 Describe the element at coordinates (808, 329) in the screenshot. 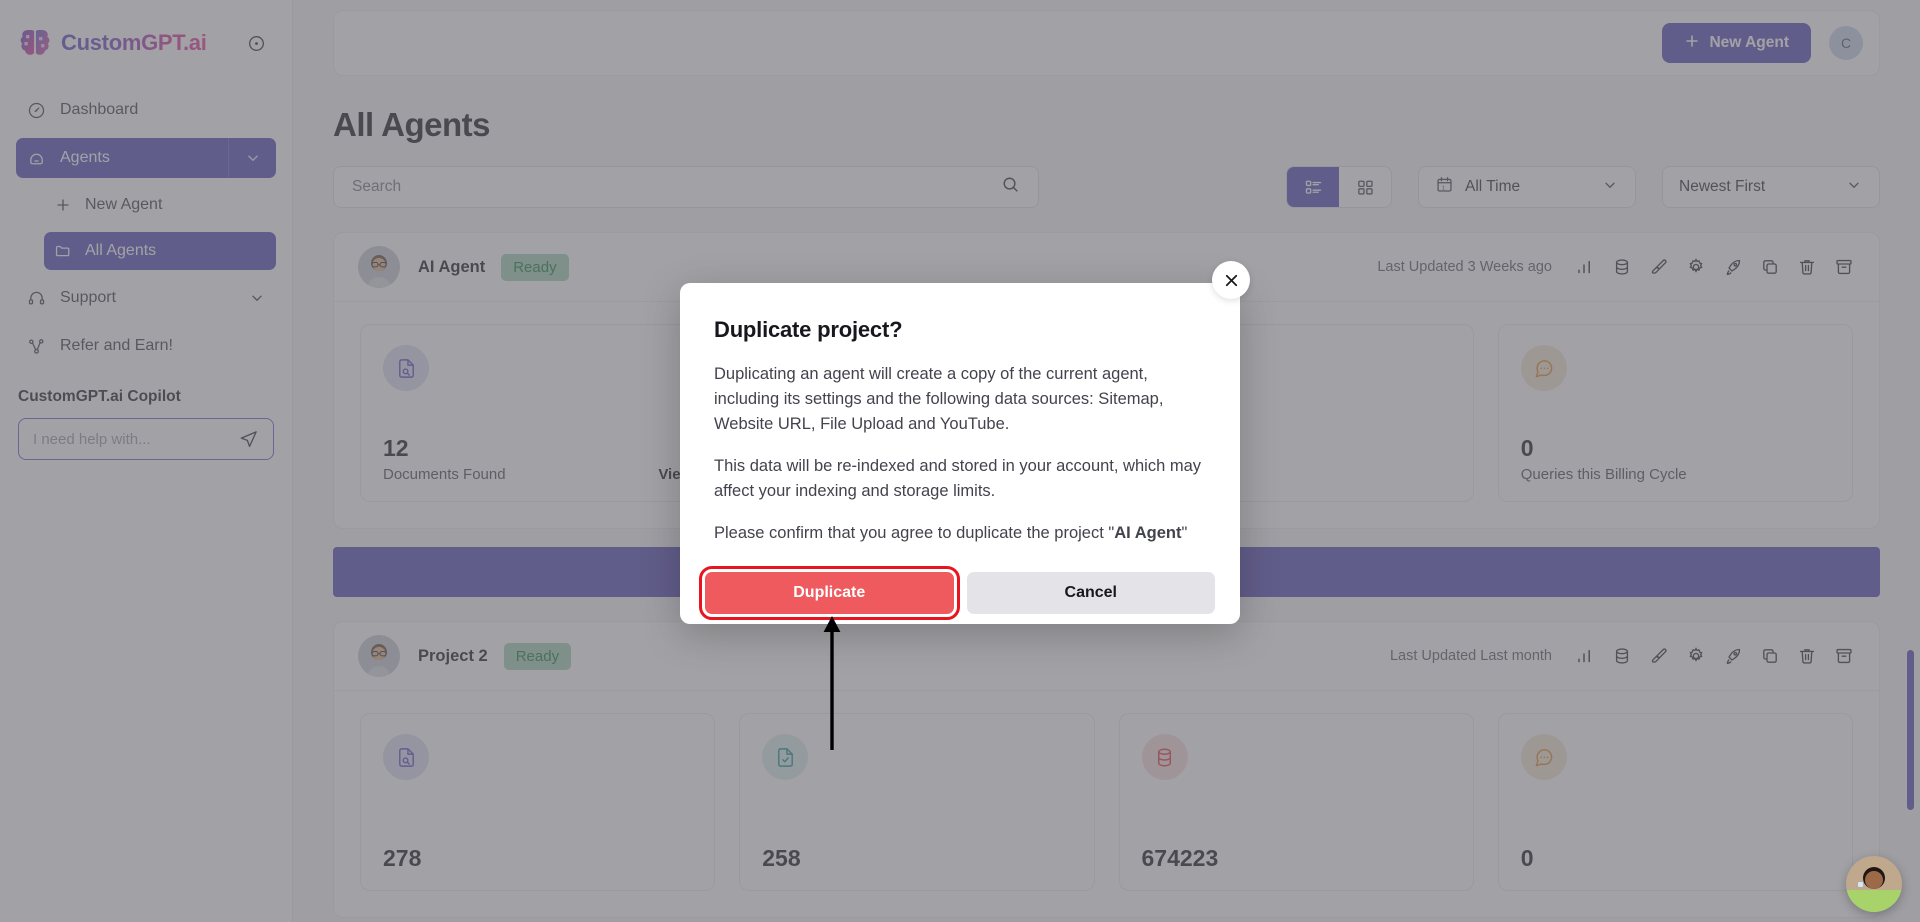

I see `dialog-title: Duplicate project?` at that location.